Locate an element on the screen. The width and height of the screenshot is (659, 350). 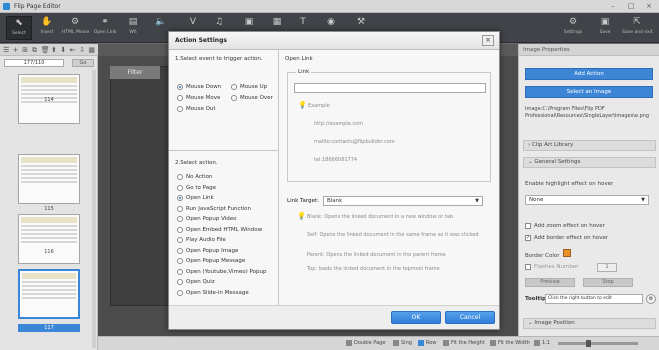
general-settings-section: ⌄ General Settings is located at coordinates (589, 162).